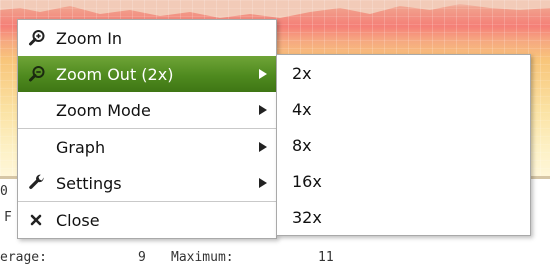  I want to click on submenu-item-16x: 16x, so click(403, 181).